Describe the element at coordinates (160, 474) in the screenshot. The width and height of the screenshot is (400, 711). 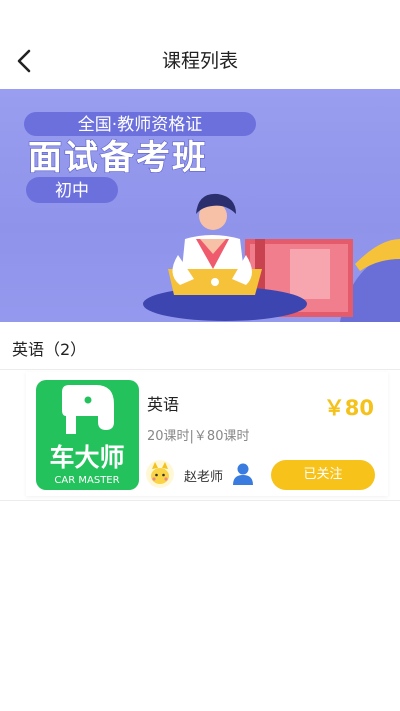
I see `teacher-avatar` at that location.